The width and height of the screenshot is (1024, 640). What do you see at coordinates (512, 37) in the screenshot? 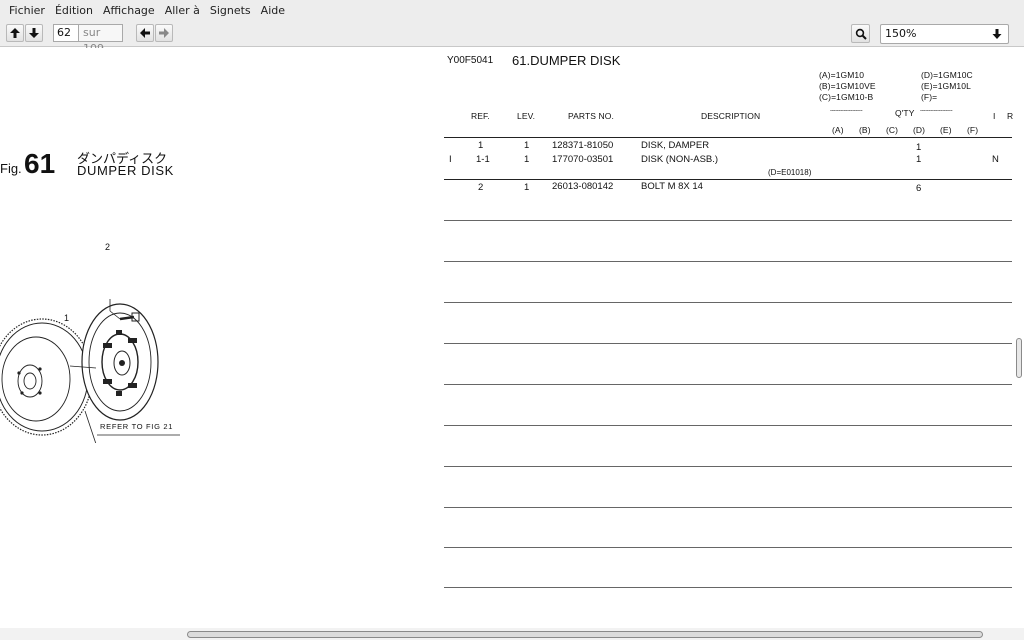
I see `toolbar: 62 sur 109 150%` at bounding box center [512, 37].